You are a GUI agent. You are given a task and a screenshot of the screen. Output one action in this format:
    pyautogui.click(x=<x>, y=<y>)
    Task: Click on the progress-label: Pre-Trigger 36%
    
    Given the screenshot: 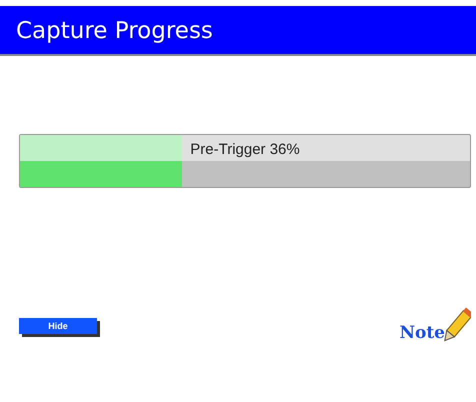 What is the action you would take?
    pyautogui.click(x=245, y=149)
    